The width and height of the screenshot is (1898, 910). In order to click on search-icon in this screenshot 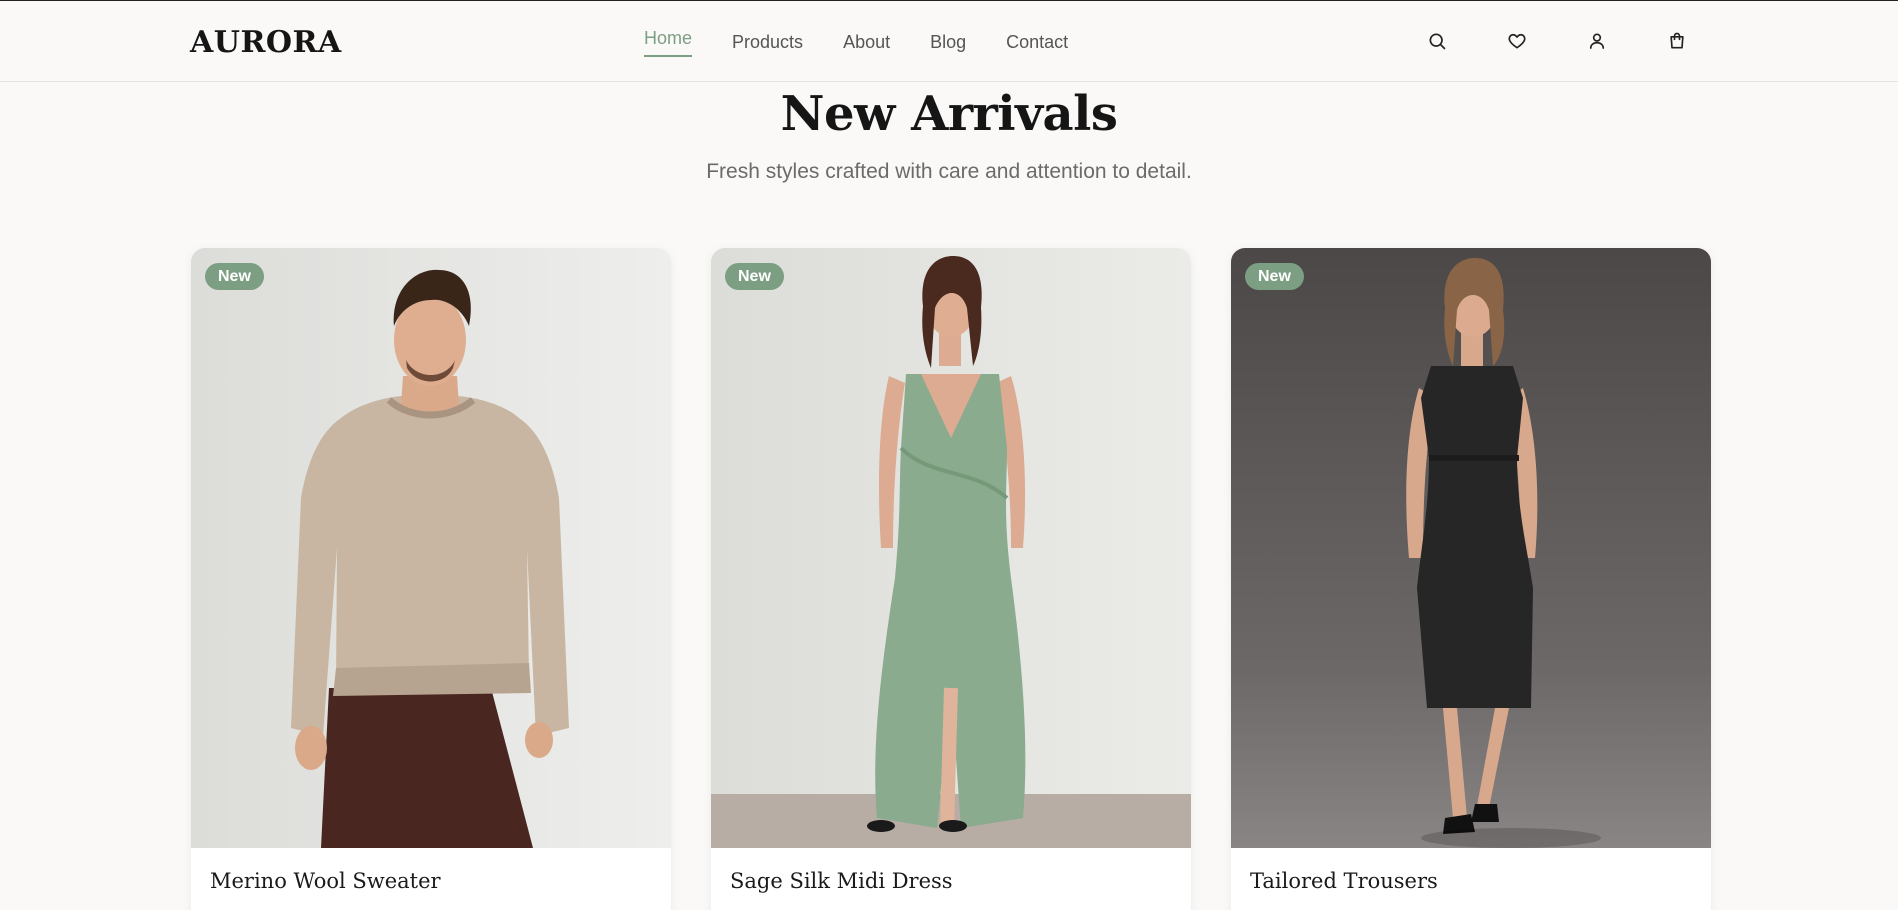, I will do `click(1437, 41)`.